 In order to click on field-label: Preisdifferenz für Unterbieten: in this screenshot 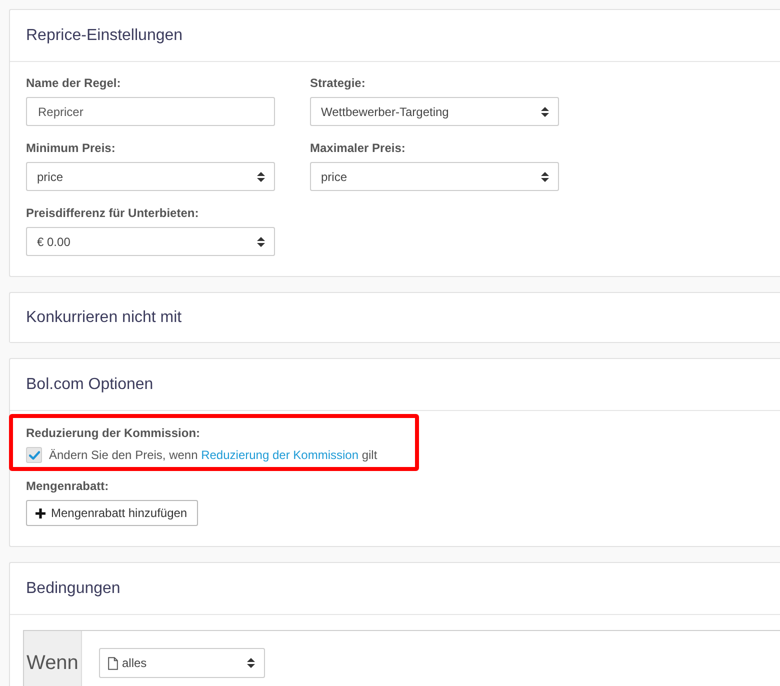, I will do `click(113, 213)`.